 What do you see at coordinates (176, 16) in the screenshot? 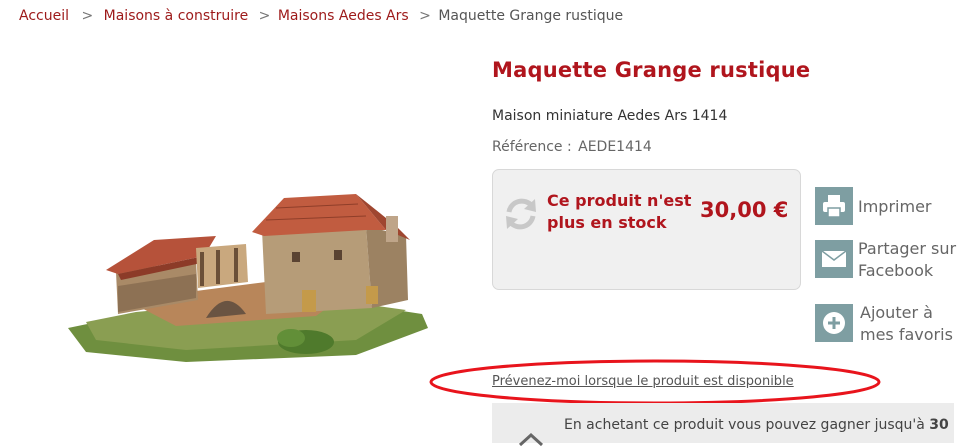
I see `breadcrumb-maisons-a-construire: Maisons à construire` at bounding box center [176, 16].